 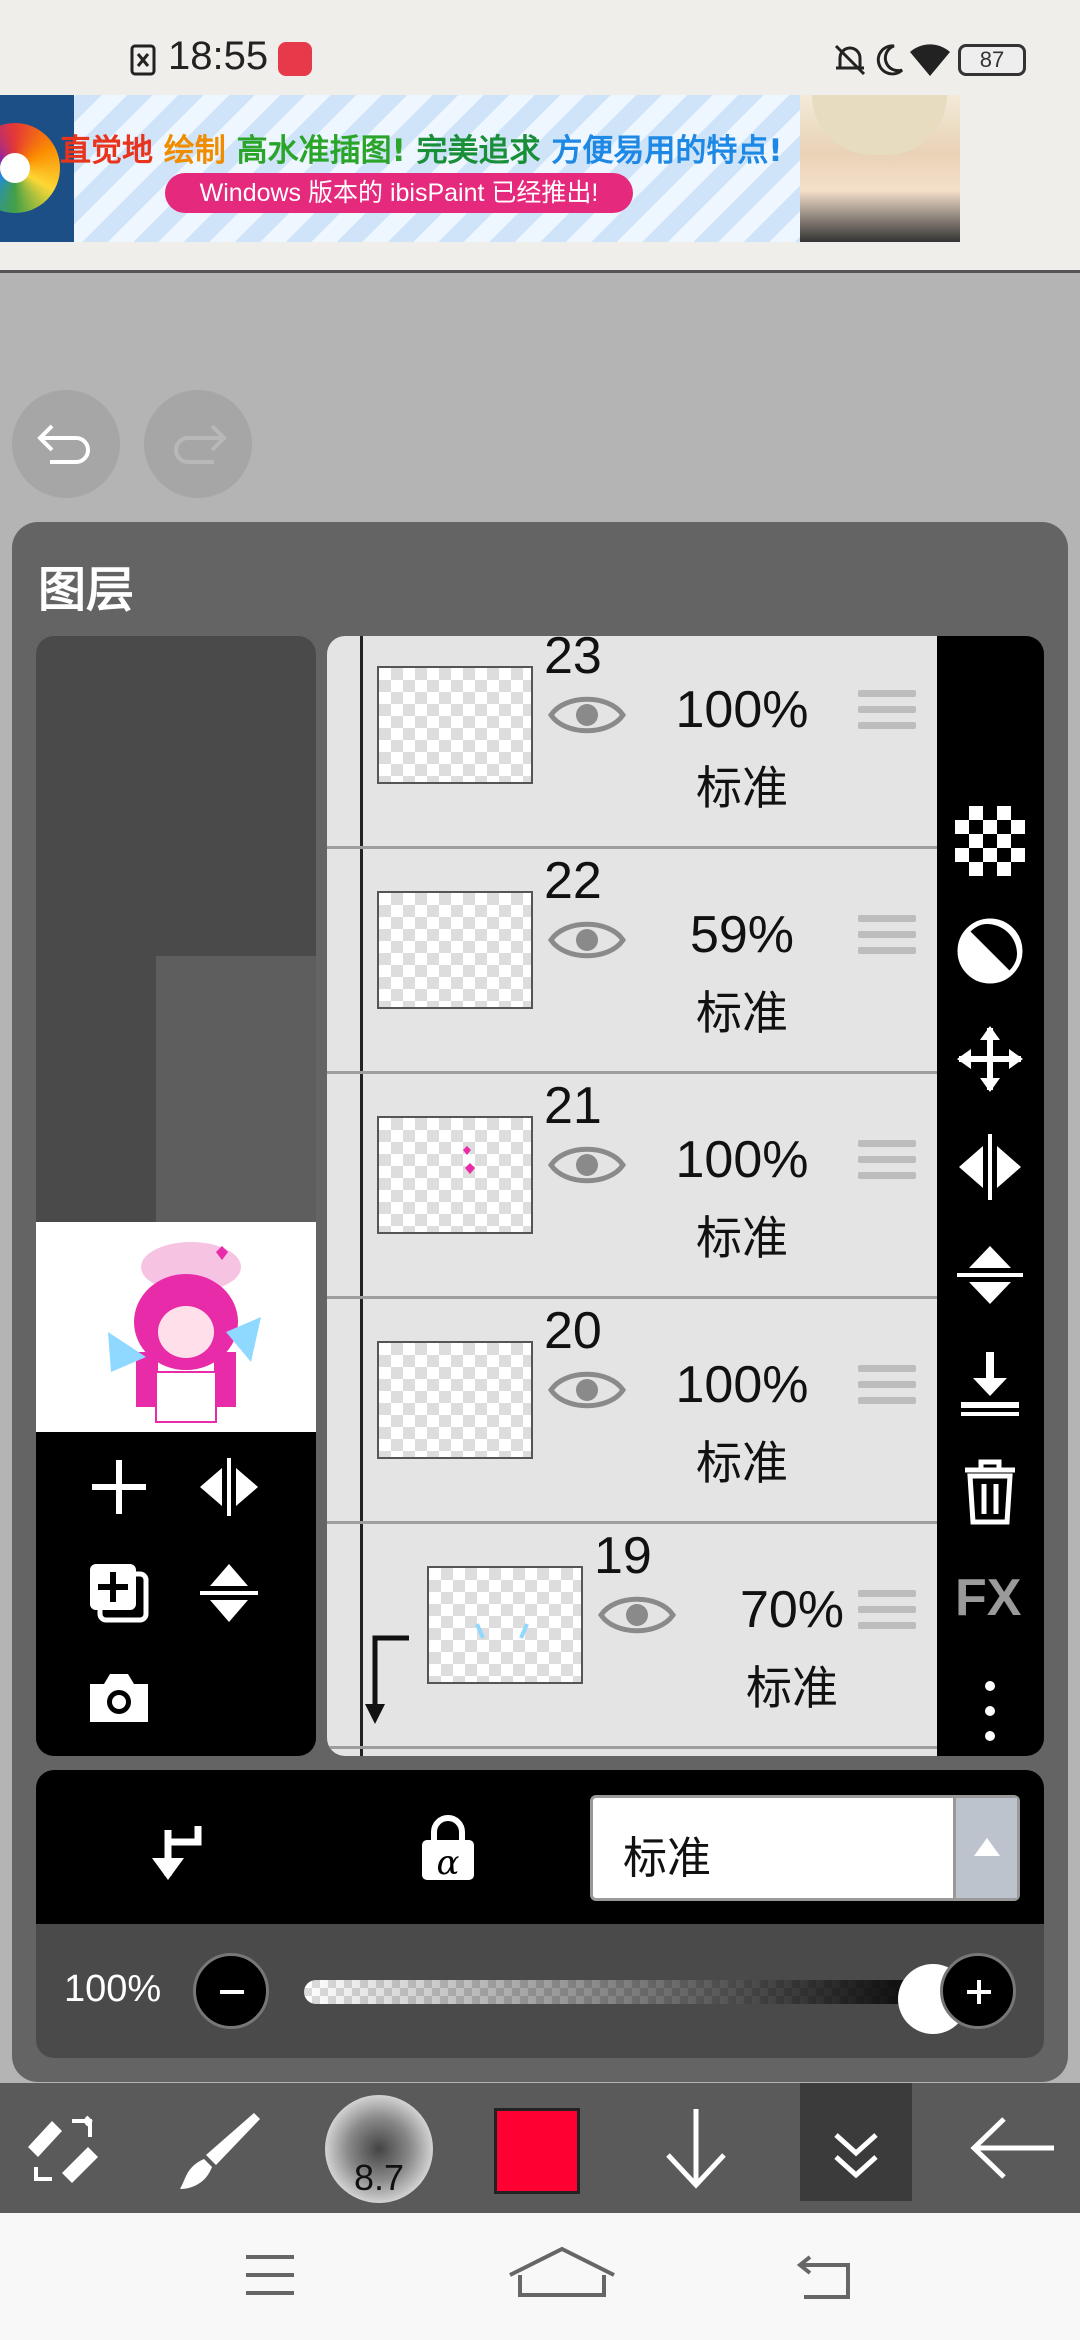 I want to click on undo-icon, so click(x=63, y=444).